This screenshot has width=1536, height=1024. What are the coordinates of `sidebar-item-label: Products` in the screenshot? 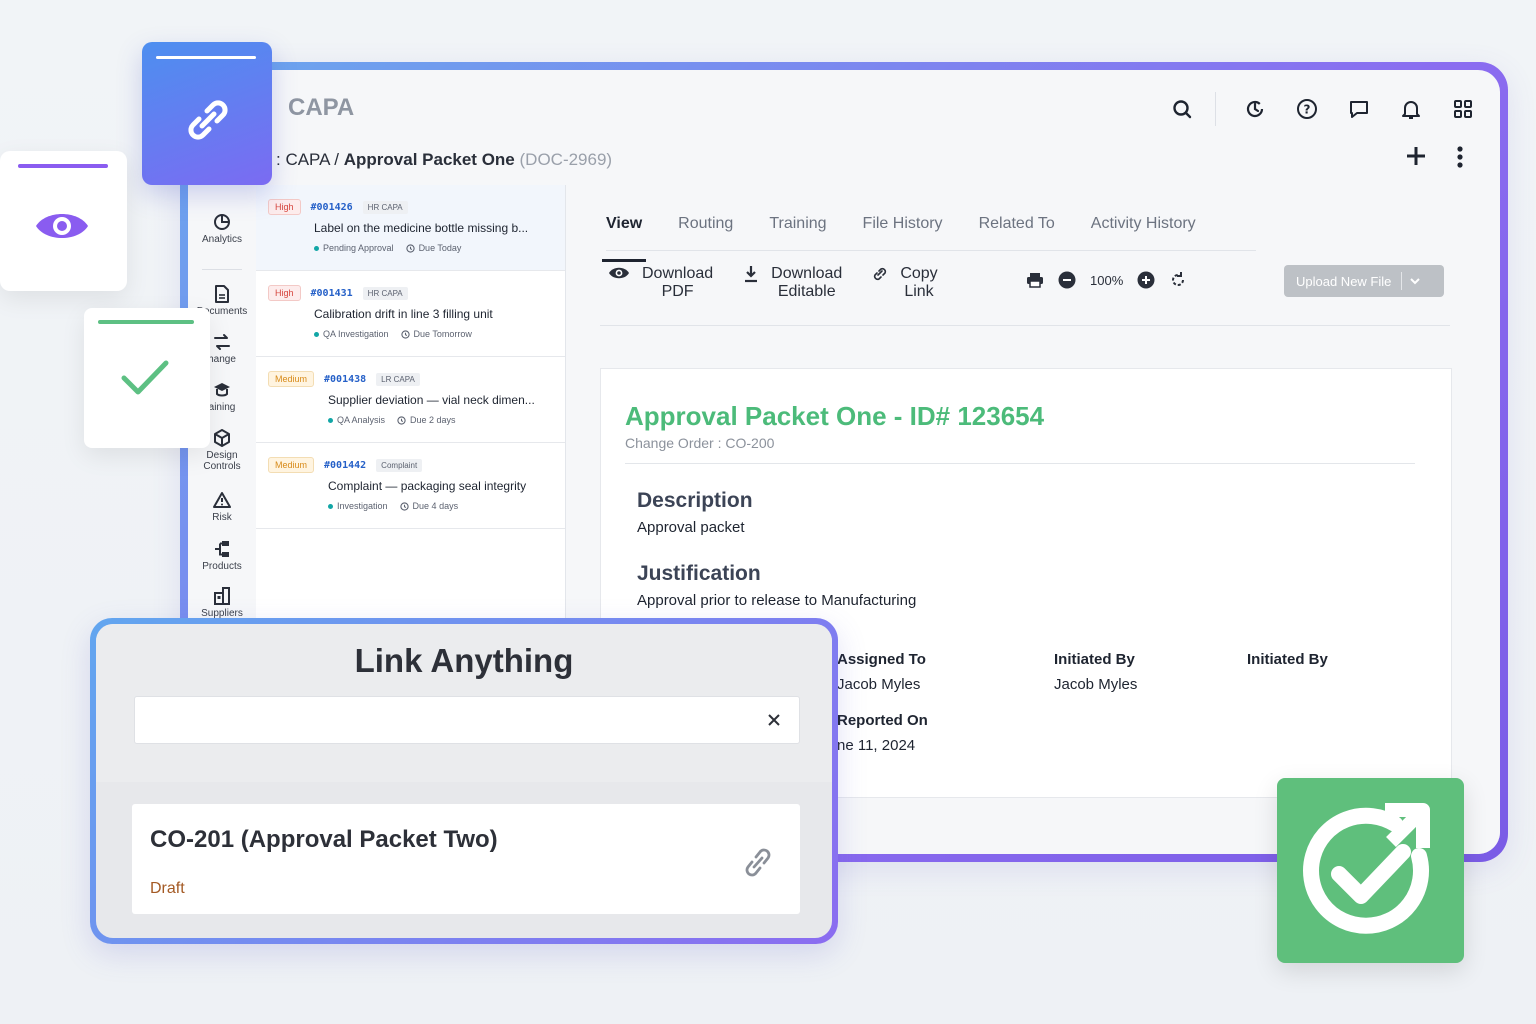 It's located at (222, 566).